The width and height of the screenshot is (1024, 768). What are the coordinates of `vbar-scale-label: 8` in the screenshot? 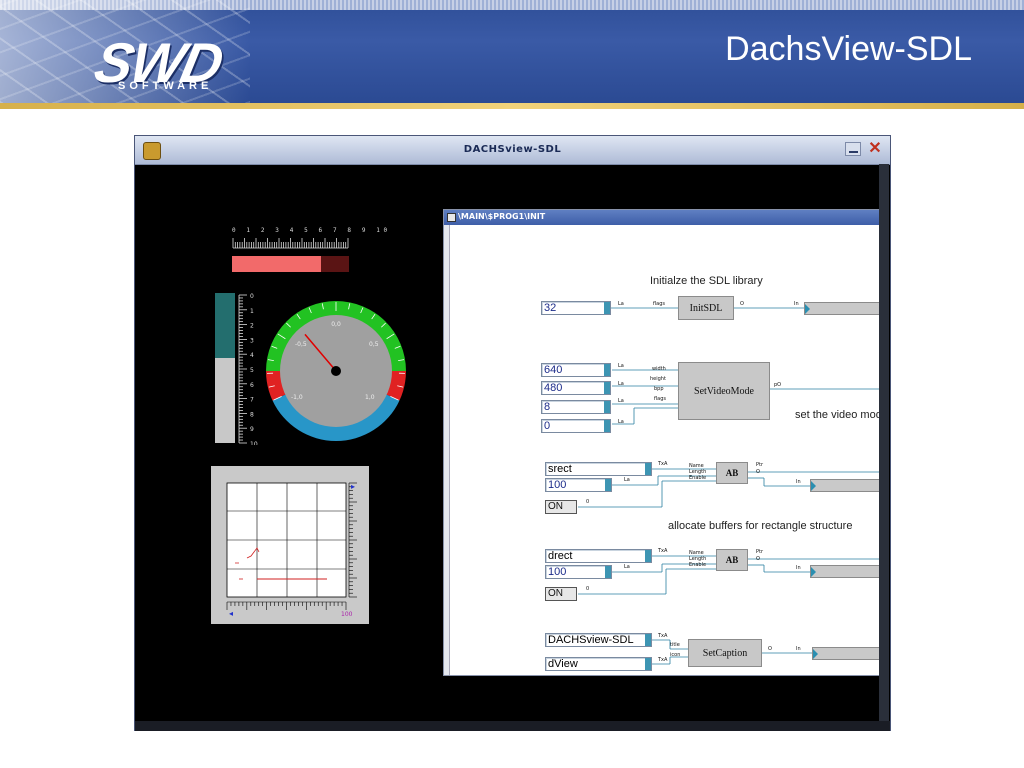 It's located at (252, 414).